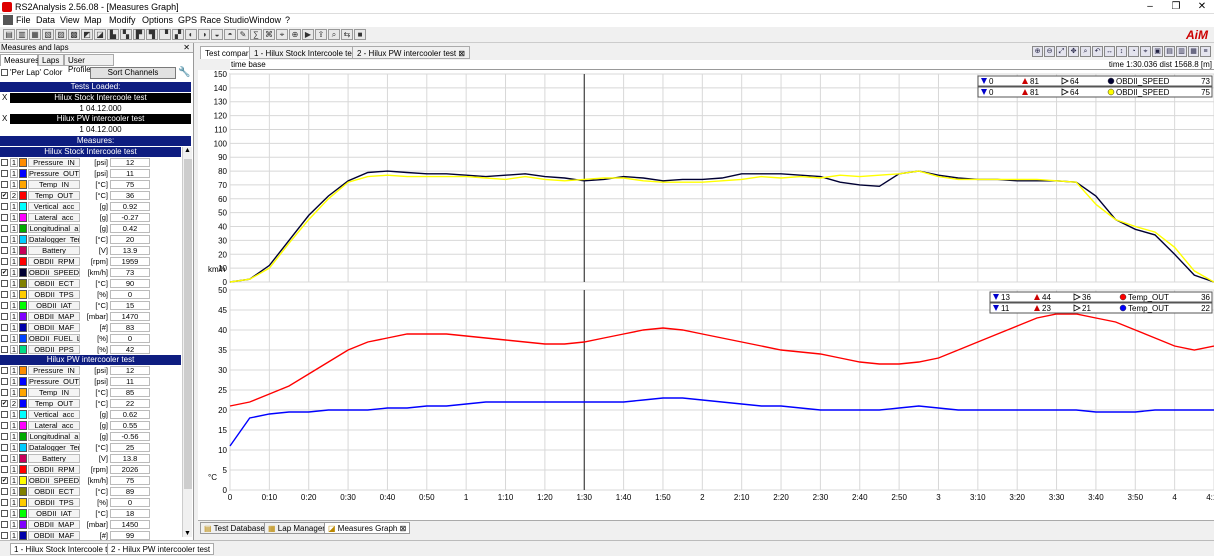  What do you see at coordinates (54, 480) in the screenshot?
I see `channel-name: OBDII_SPEED` at bounding box center [54, 480].